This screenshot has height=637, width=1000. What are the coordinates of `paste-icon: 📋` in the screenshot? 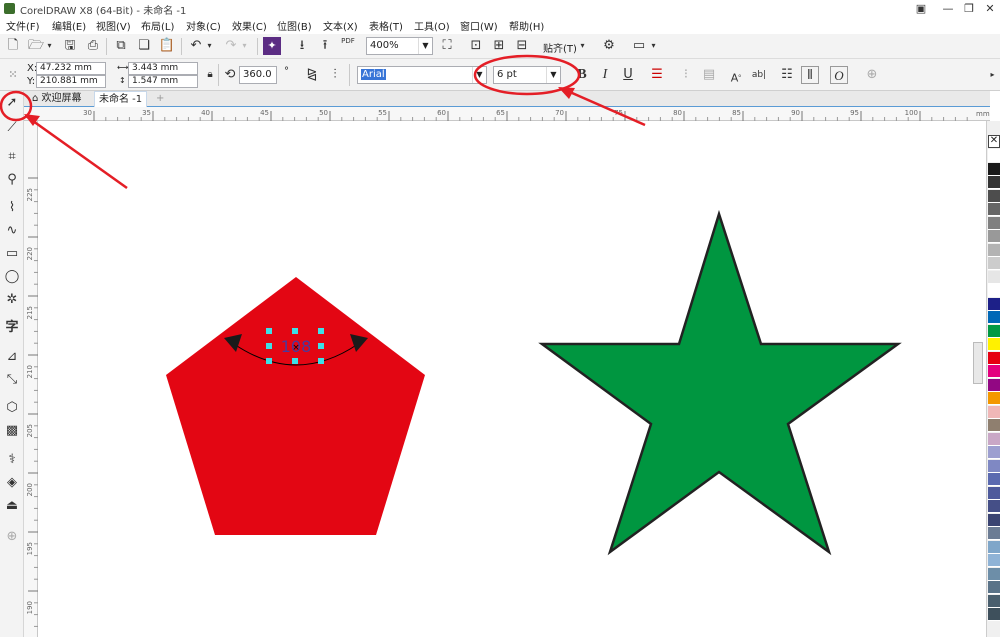 It's located at (167, 46).